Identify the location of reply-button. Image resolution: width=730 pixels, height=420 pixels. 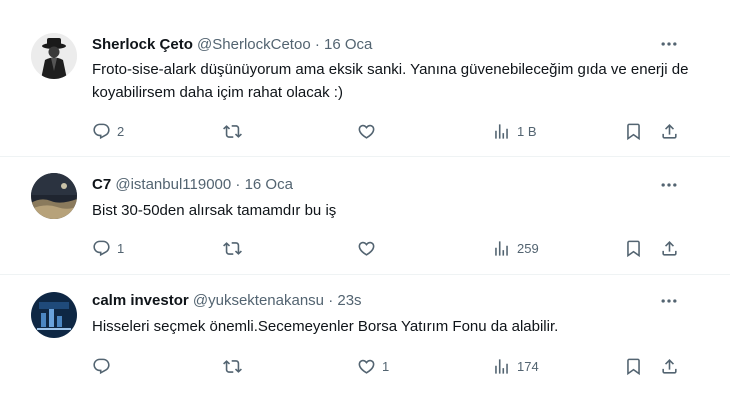
(104, 366).